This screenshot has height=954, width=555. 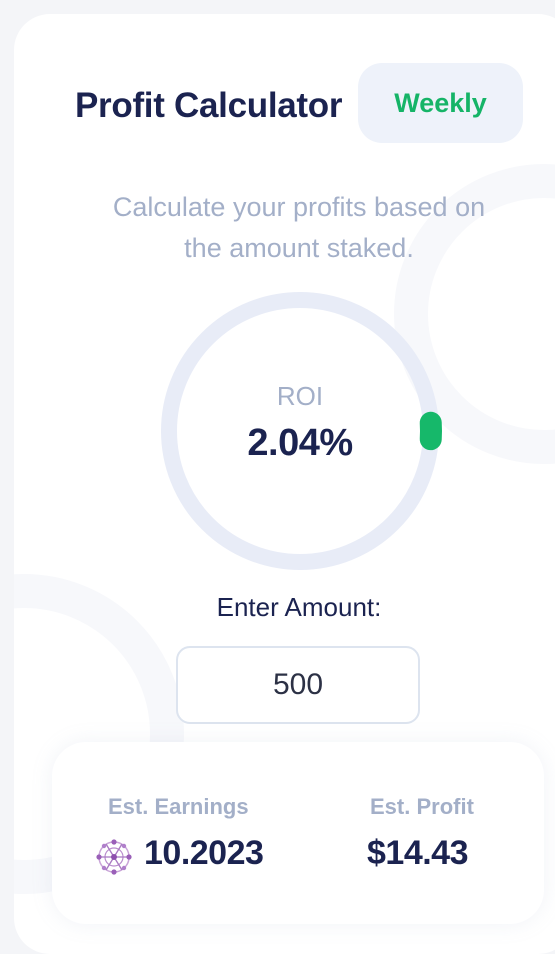 I want to click on roi-label: ROI, so click(x=300, y=396).